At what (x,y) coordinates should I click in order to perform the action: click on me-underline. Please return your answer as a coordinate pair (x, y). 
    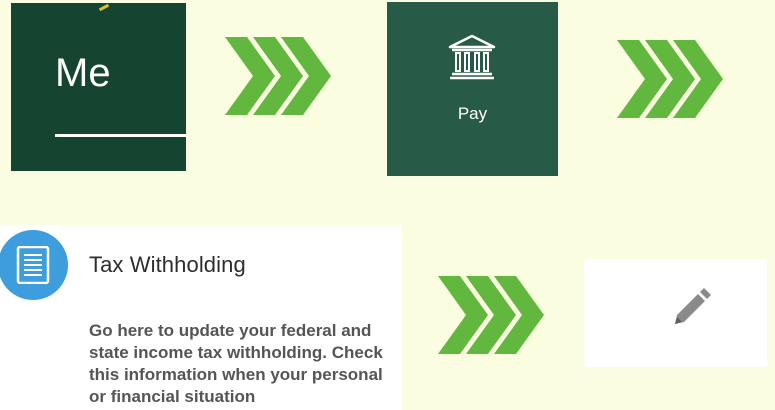
    Looking at the image, I should click on (120, 135).